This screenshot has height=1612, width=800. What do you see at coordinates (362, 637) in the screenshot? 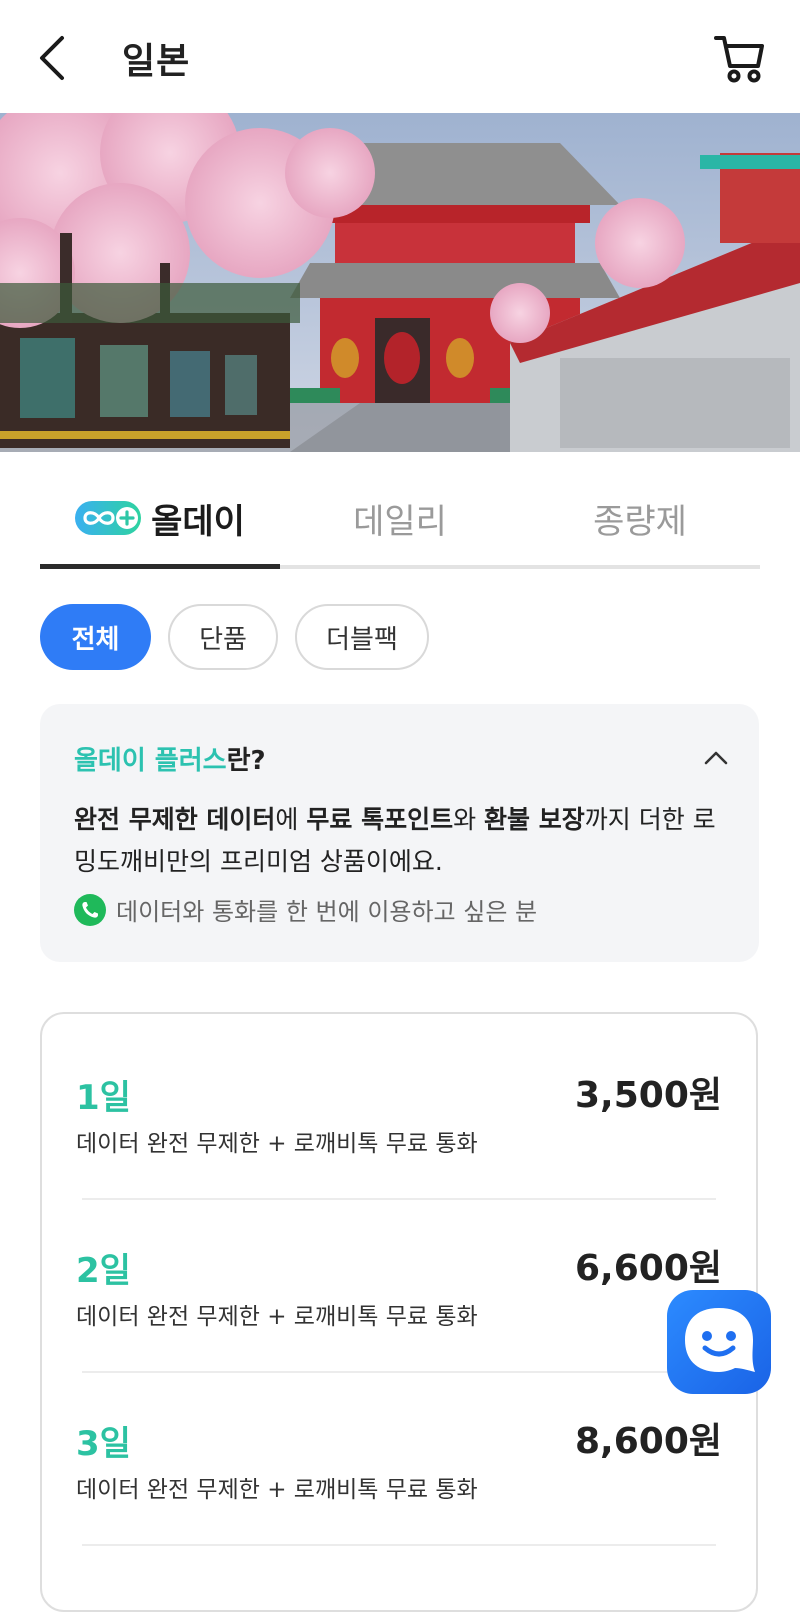
I see `filter-chip-double-pack: 더블팩` at bounding box center [362, 637].